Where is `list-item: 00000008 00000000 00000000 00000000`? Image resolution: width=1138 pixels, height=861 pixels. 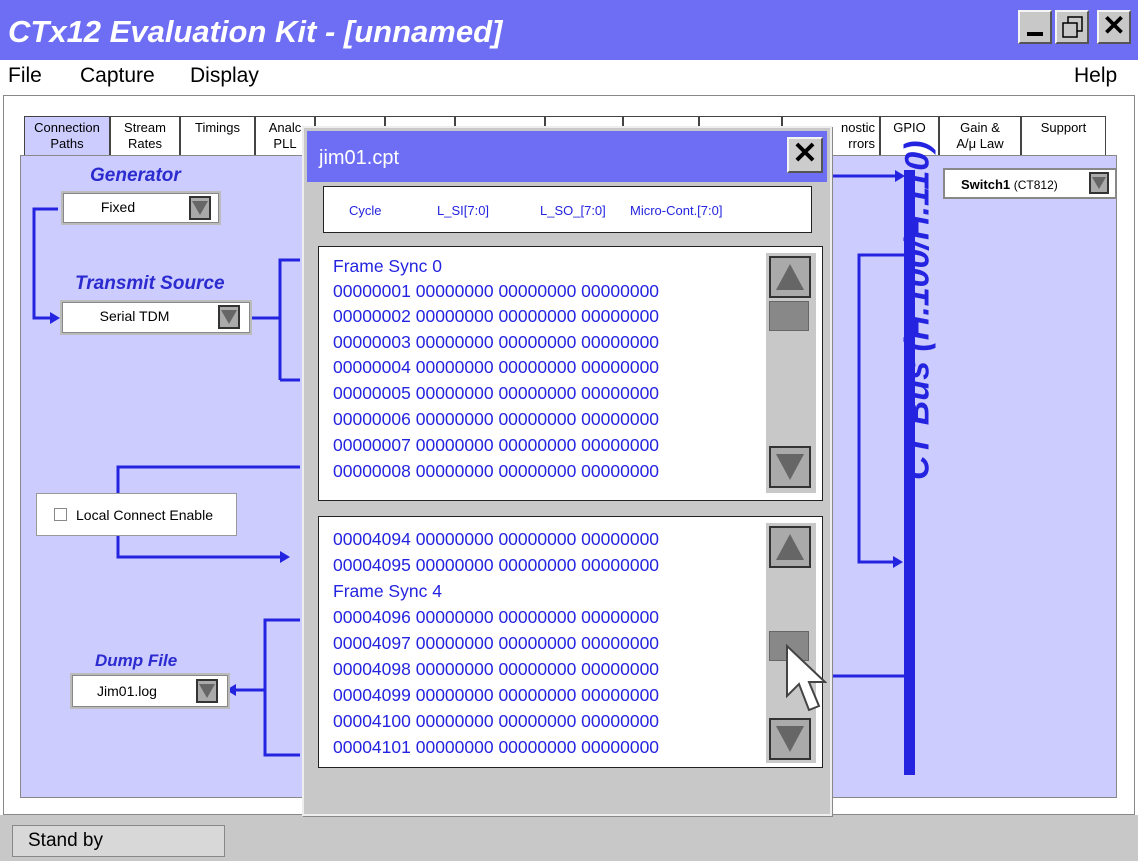 list-item: 00000008 00000000 00000000 00000000 is located at coordinates (496, 471).